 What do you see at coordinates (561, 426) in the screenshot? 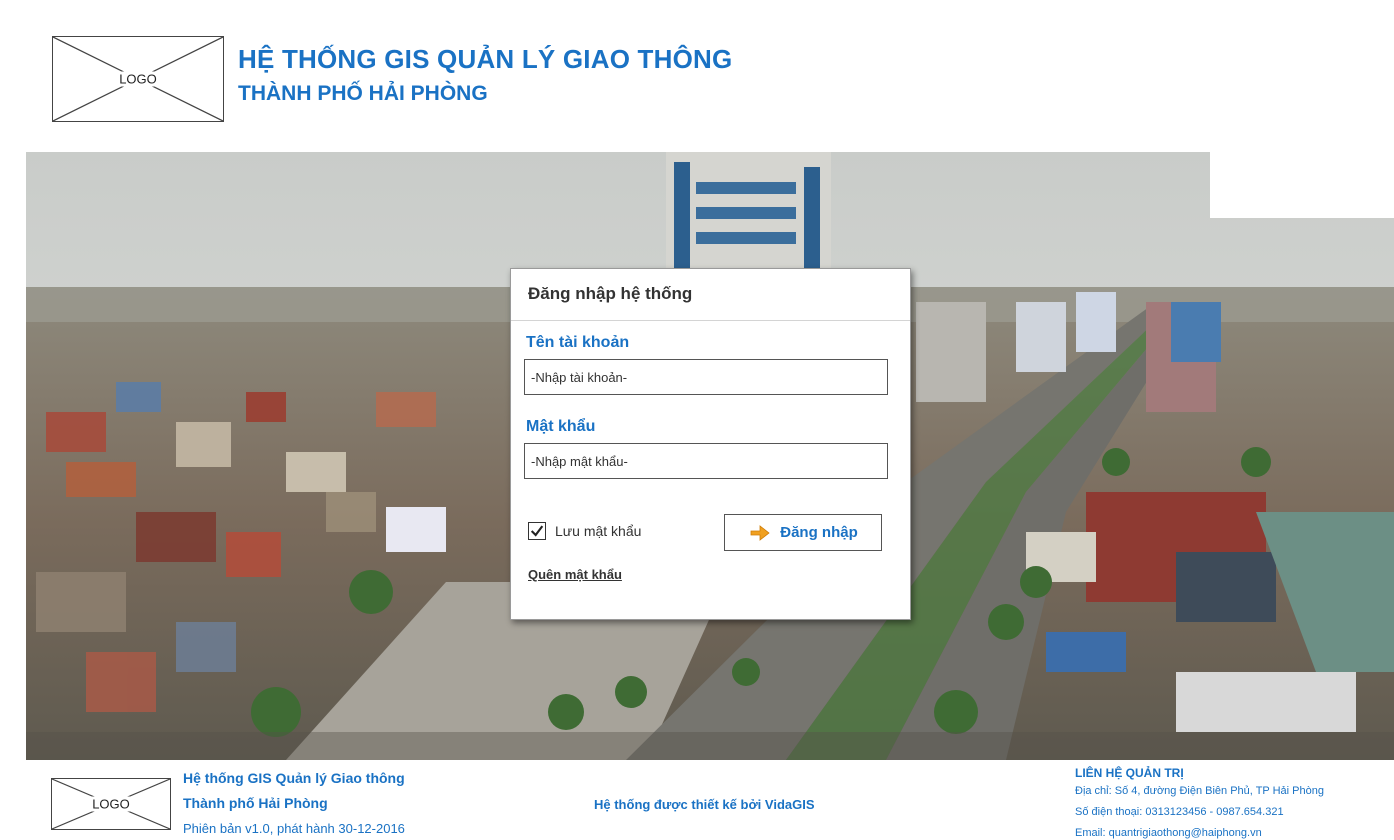
I see `password-label: Mật khẩu` at bounding box center [561, 426].